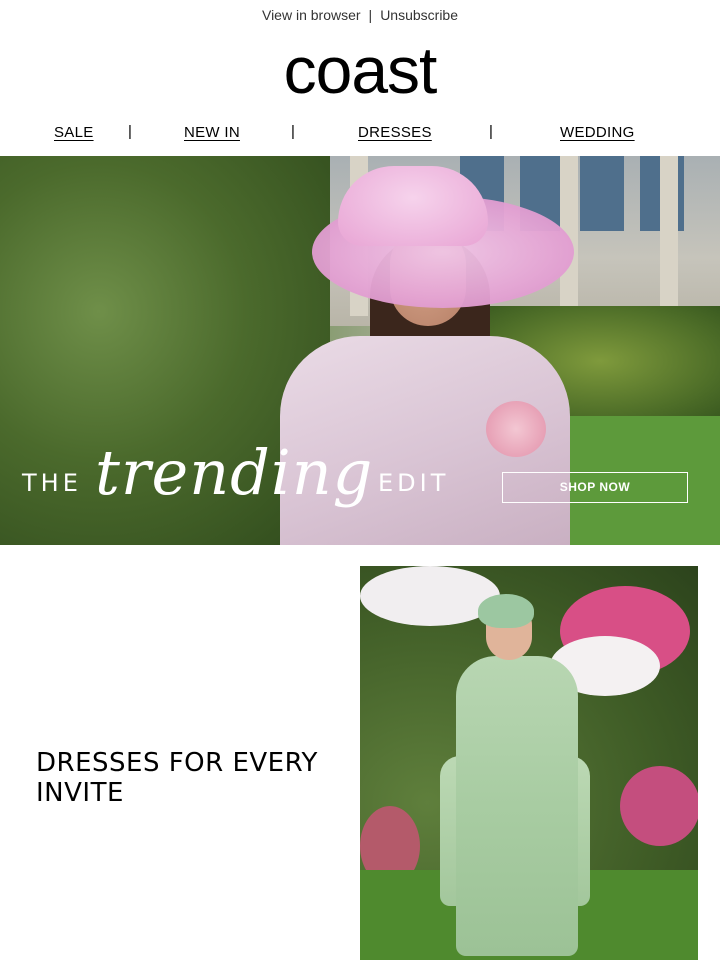  I want to click on corsage-flower-icon, so click(516, 429).